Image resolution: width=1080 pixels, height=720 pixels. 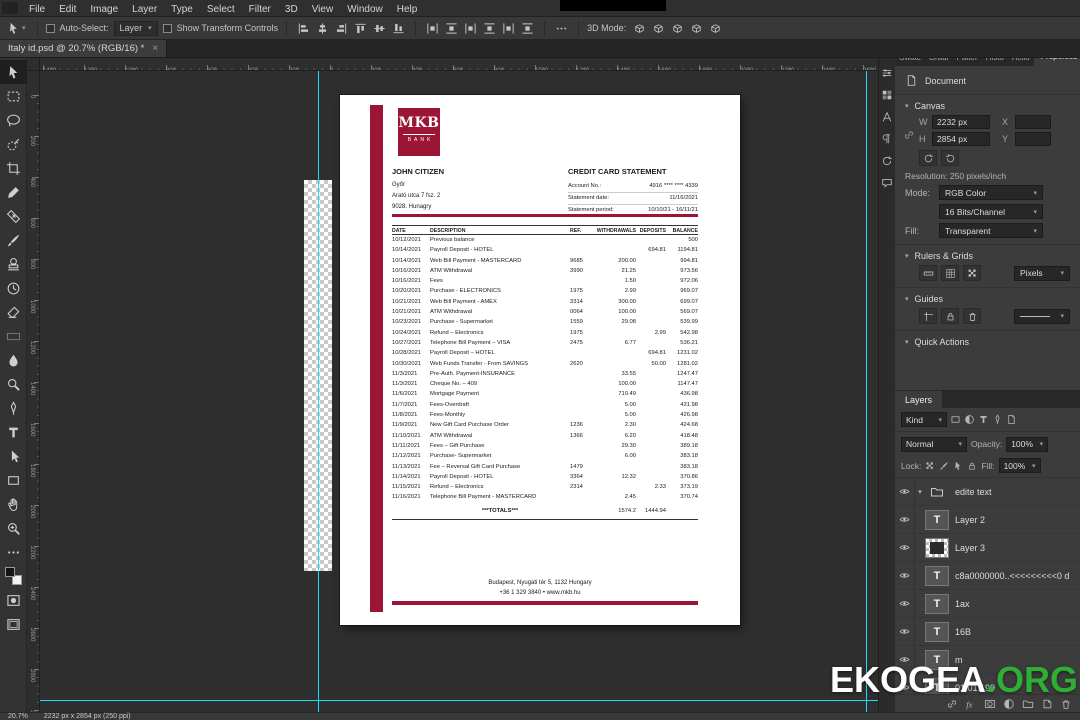 What do you see at coordinates (167, 28) in the screenshot?
I see `show-transform-checkbox` at bounding box center [167, 28].